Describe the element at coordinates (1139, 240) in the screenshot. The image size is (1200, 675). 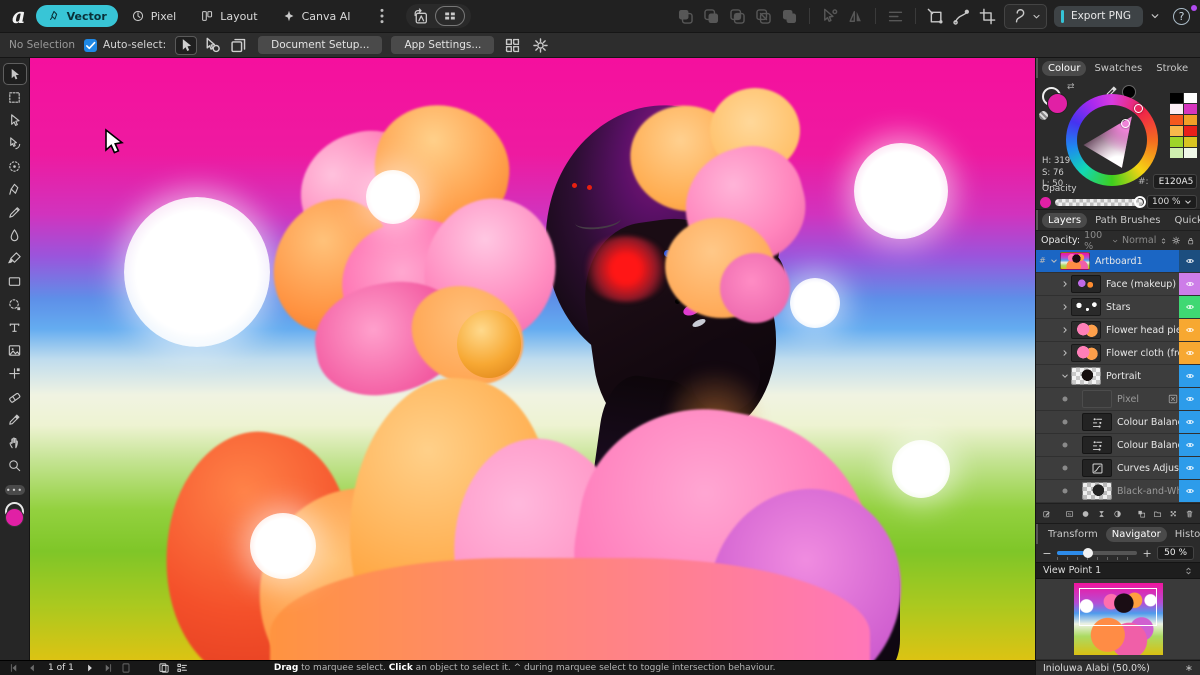
I see `blend-mode-value: Normal` at that location.